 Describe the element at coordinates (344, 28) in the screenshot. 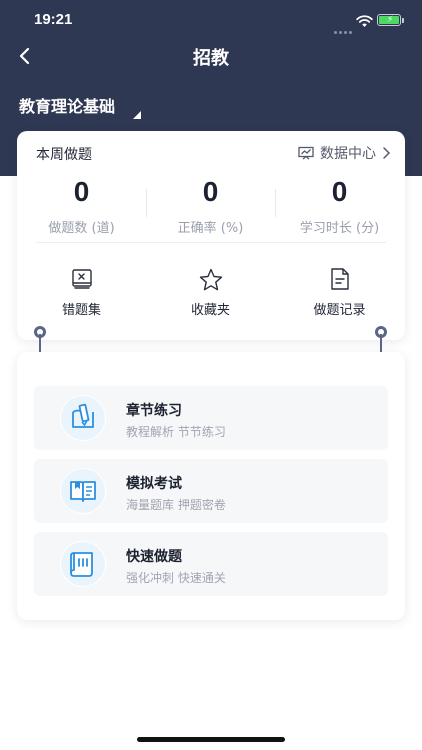

I see `signal-icon` at that location.